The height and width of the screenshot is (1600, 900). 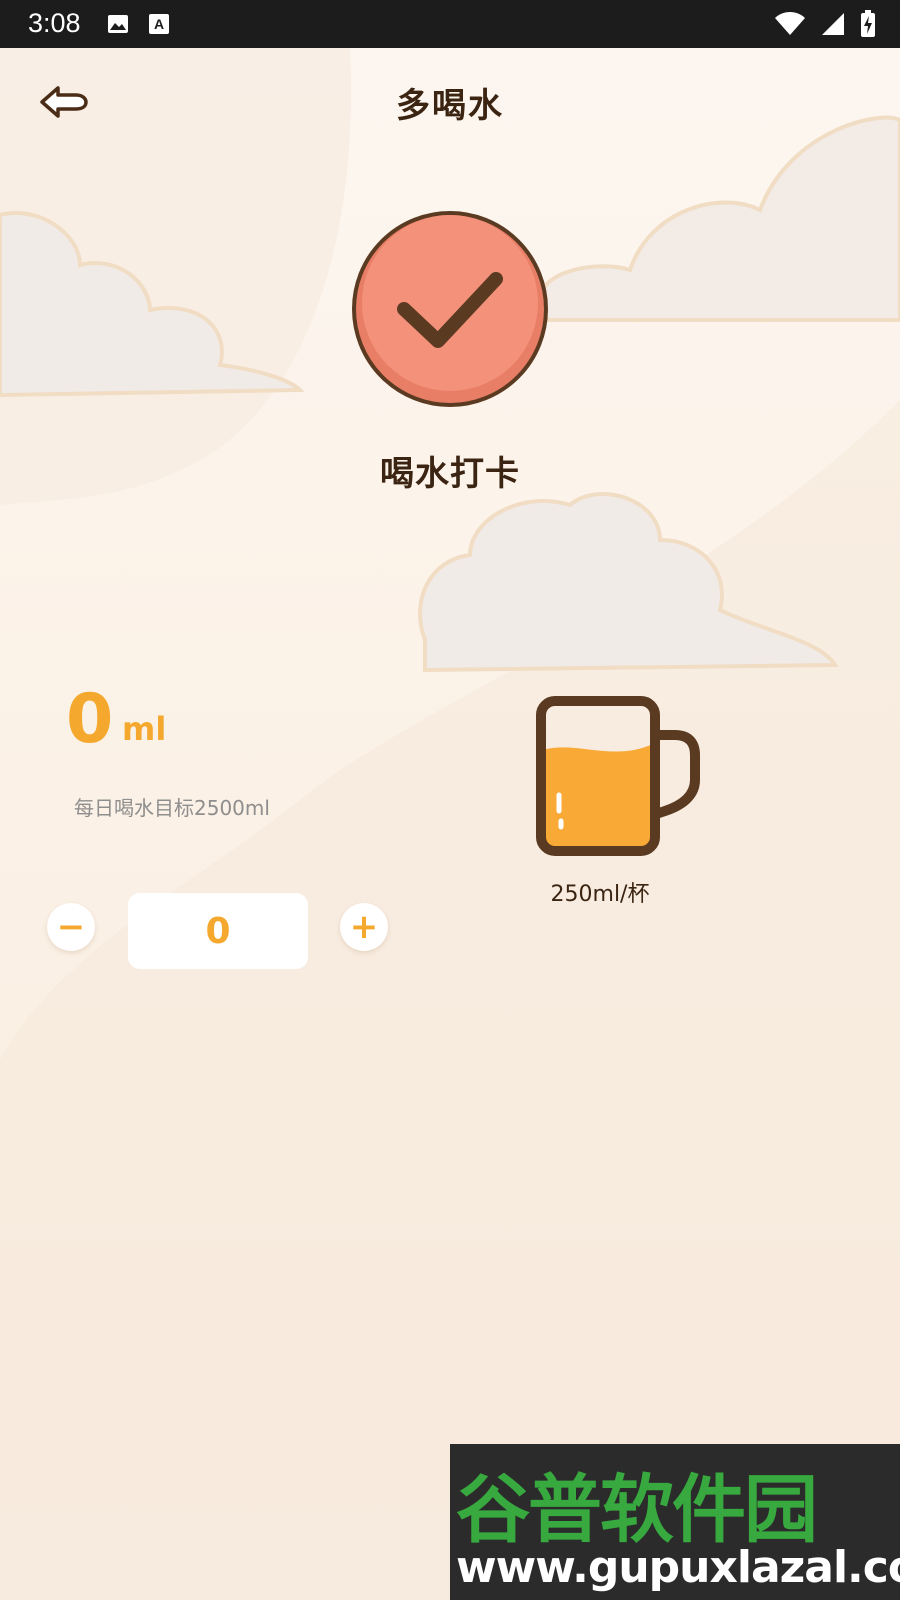 I want to click on intake-amount: 0, so click(x=90, y=719).